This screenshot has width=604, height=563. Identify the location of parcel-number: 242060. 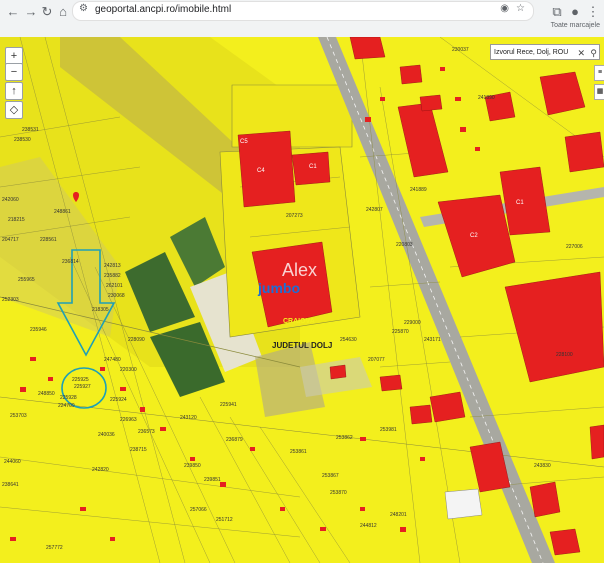
(10, 200).